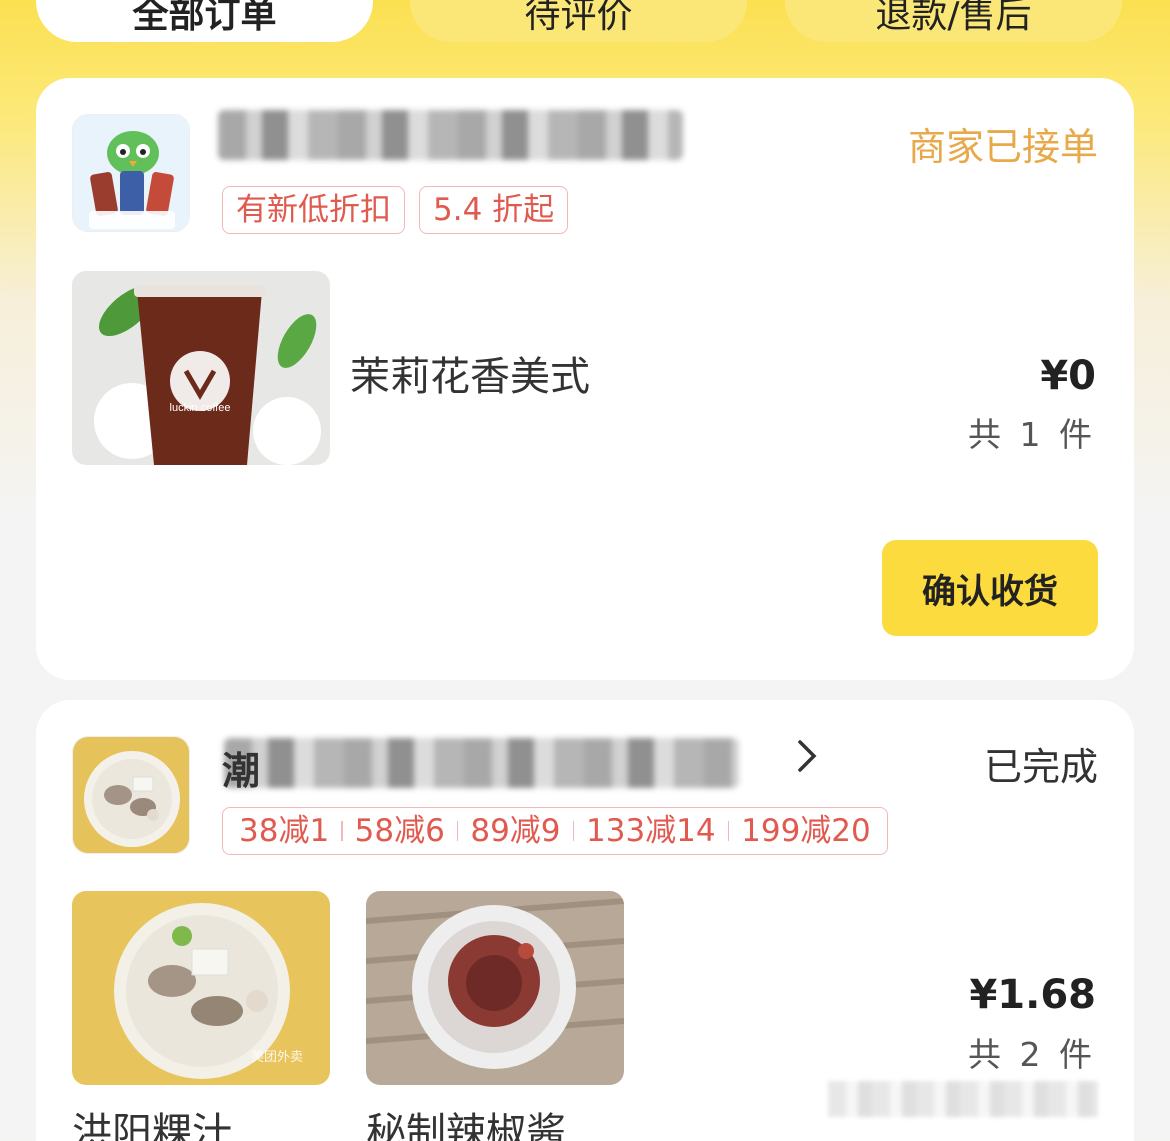 The height and width of the screenshot is (1141, 1170). I want to click on order-status: 商家已接单, so click(1002, 147).